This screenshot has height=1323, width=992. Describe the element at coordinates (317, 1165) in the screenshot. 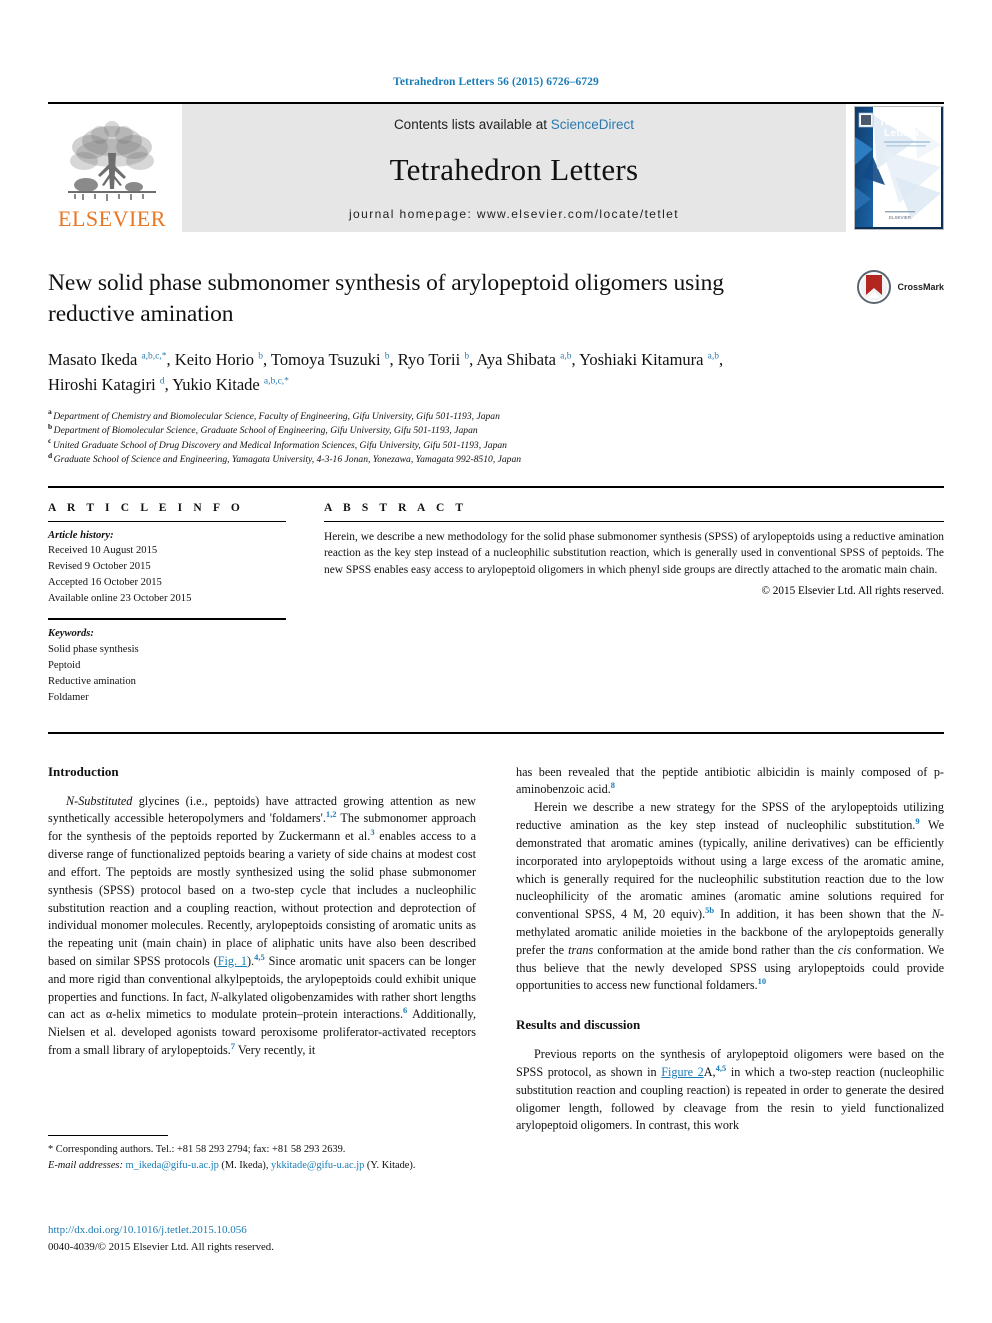

I see `email-link-kitade: ykkitade@gifu-u.ac.jp` at that location.